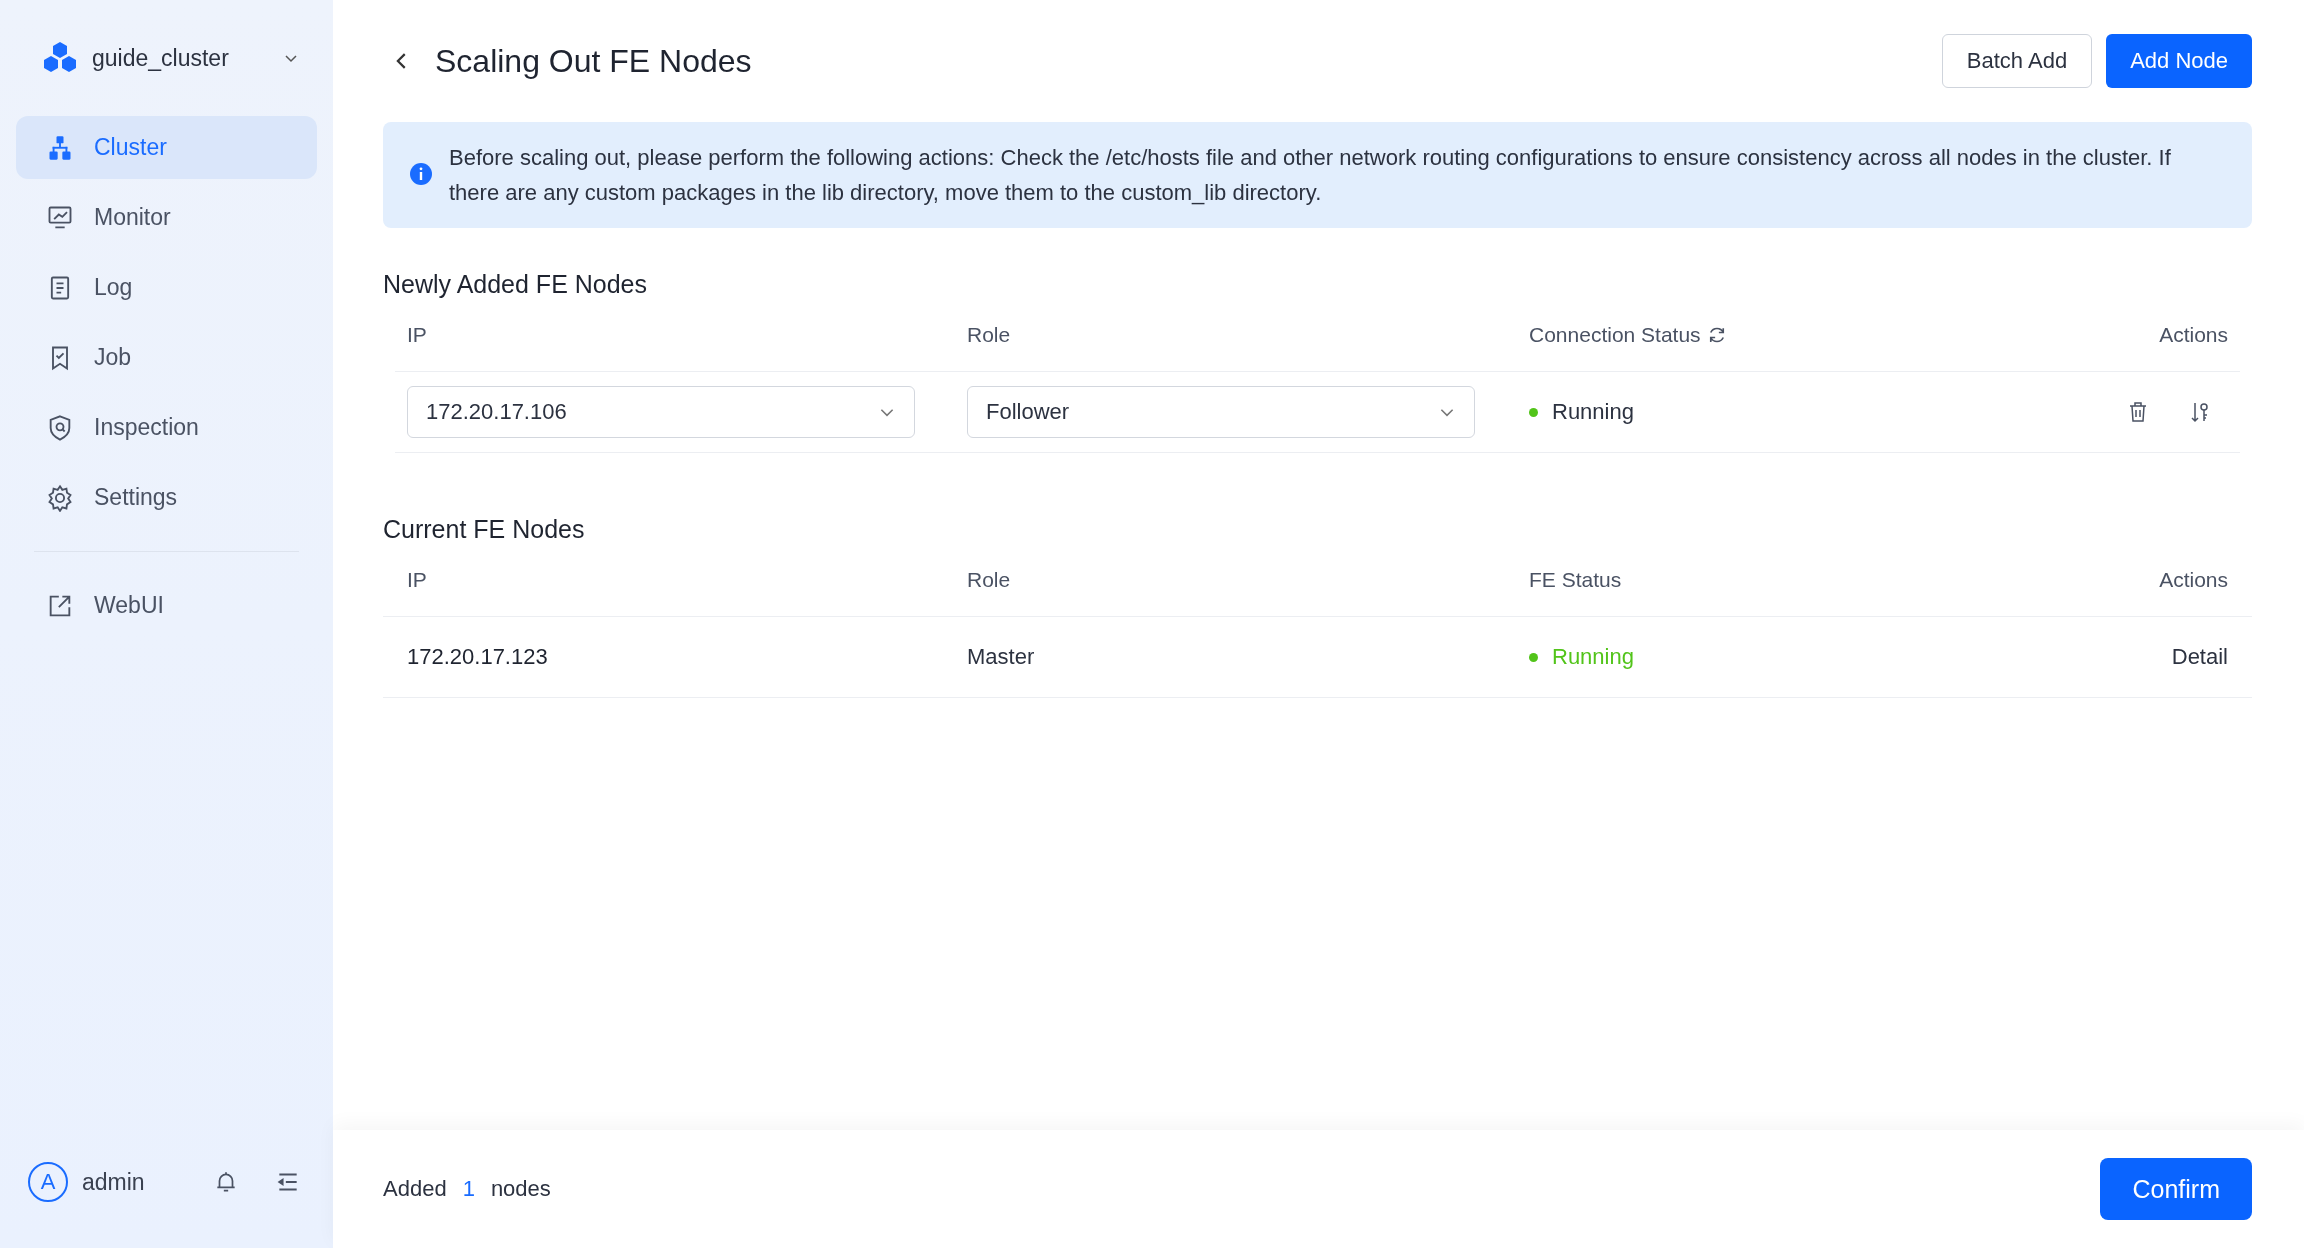 This screenshot has height=1248, width=2304. What do you see at coordinates (1615, 335) in the screenshot?
I see `column-header: Connection Status` at bounding box center [1615, 335].